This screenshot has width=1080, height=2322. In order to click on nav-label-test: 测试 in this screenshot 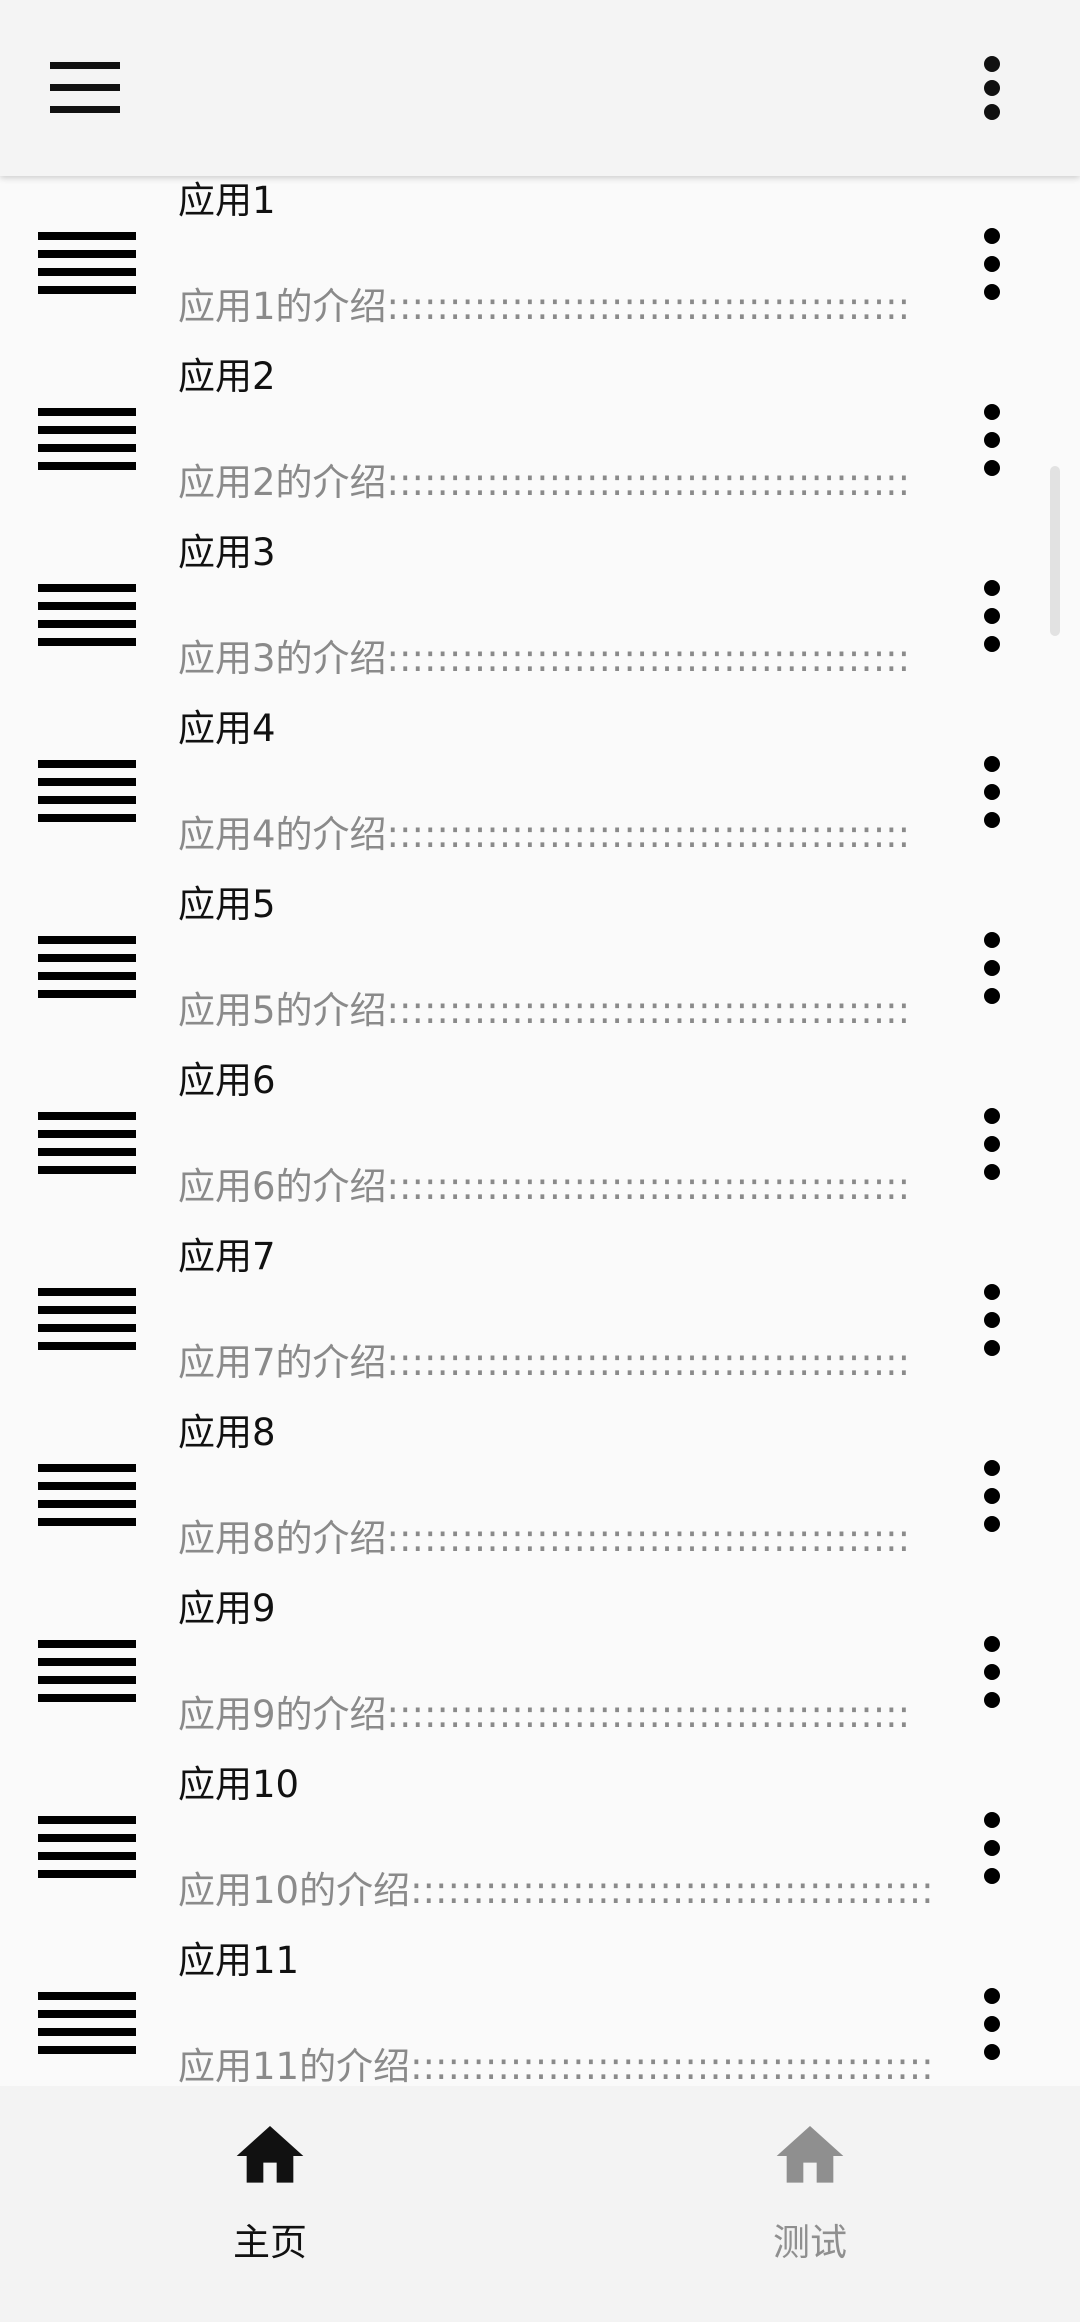, I will do `click(810, 2242)`.